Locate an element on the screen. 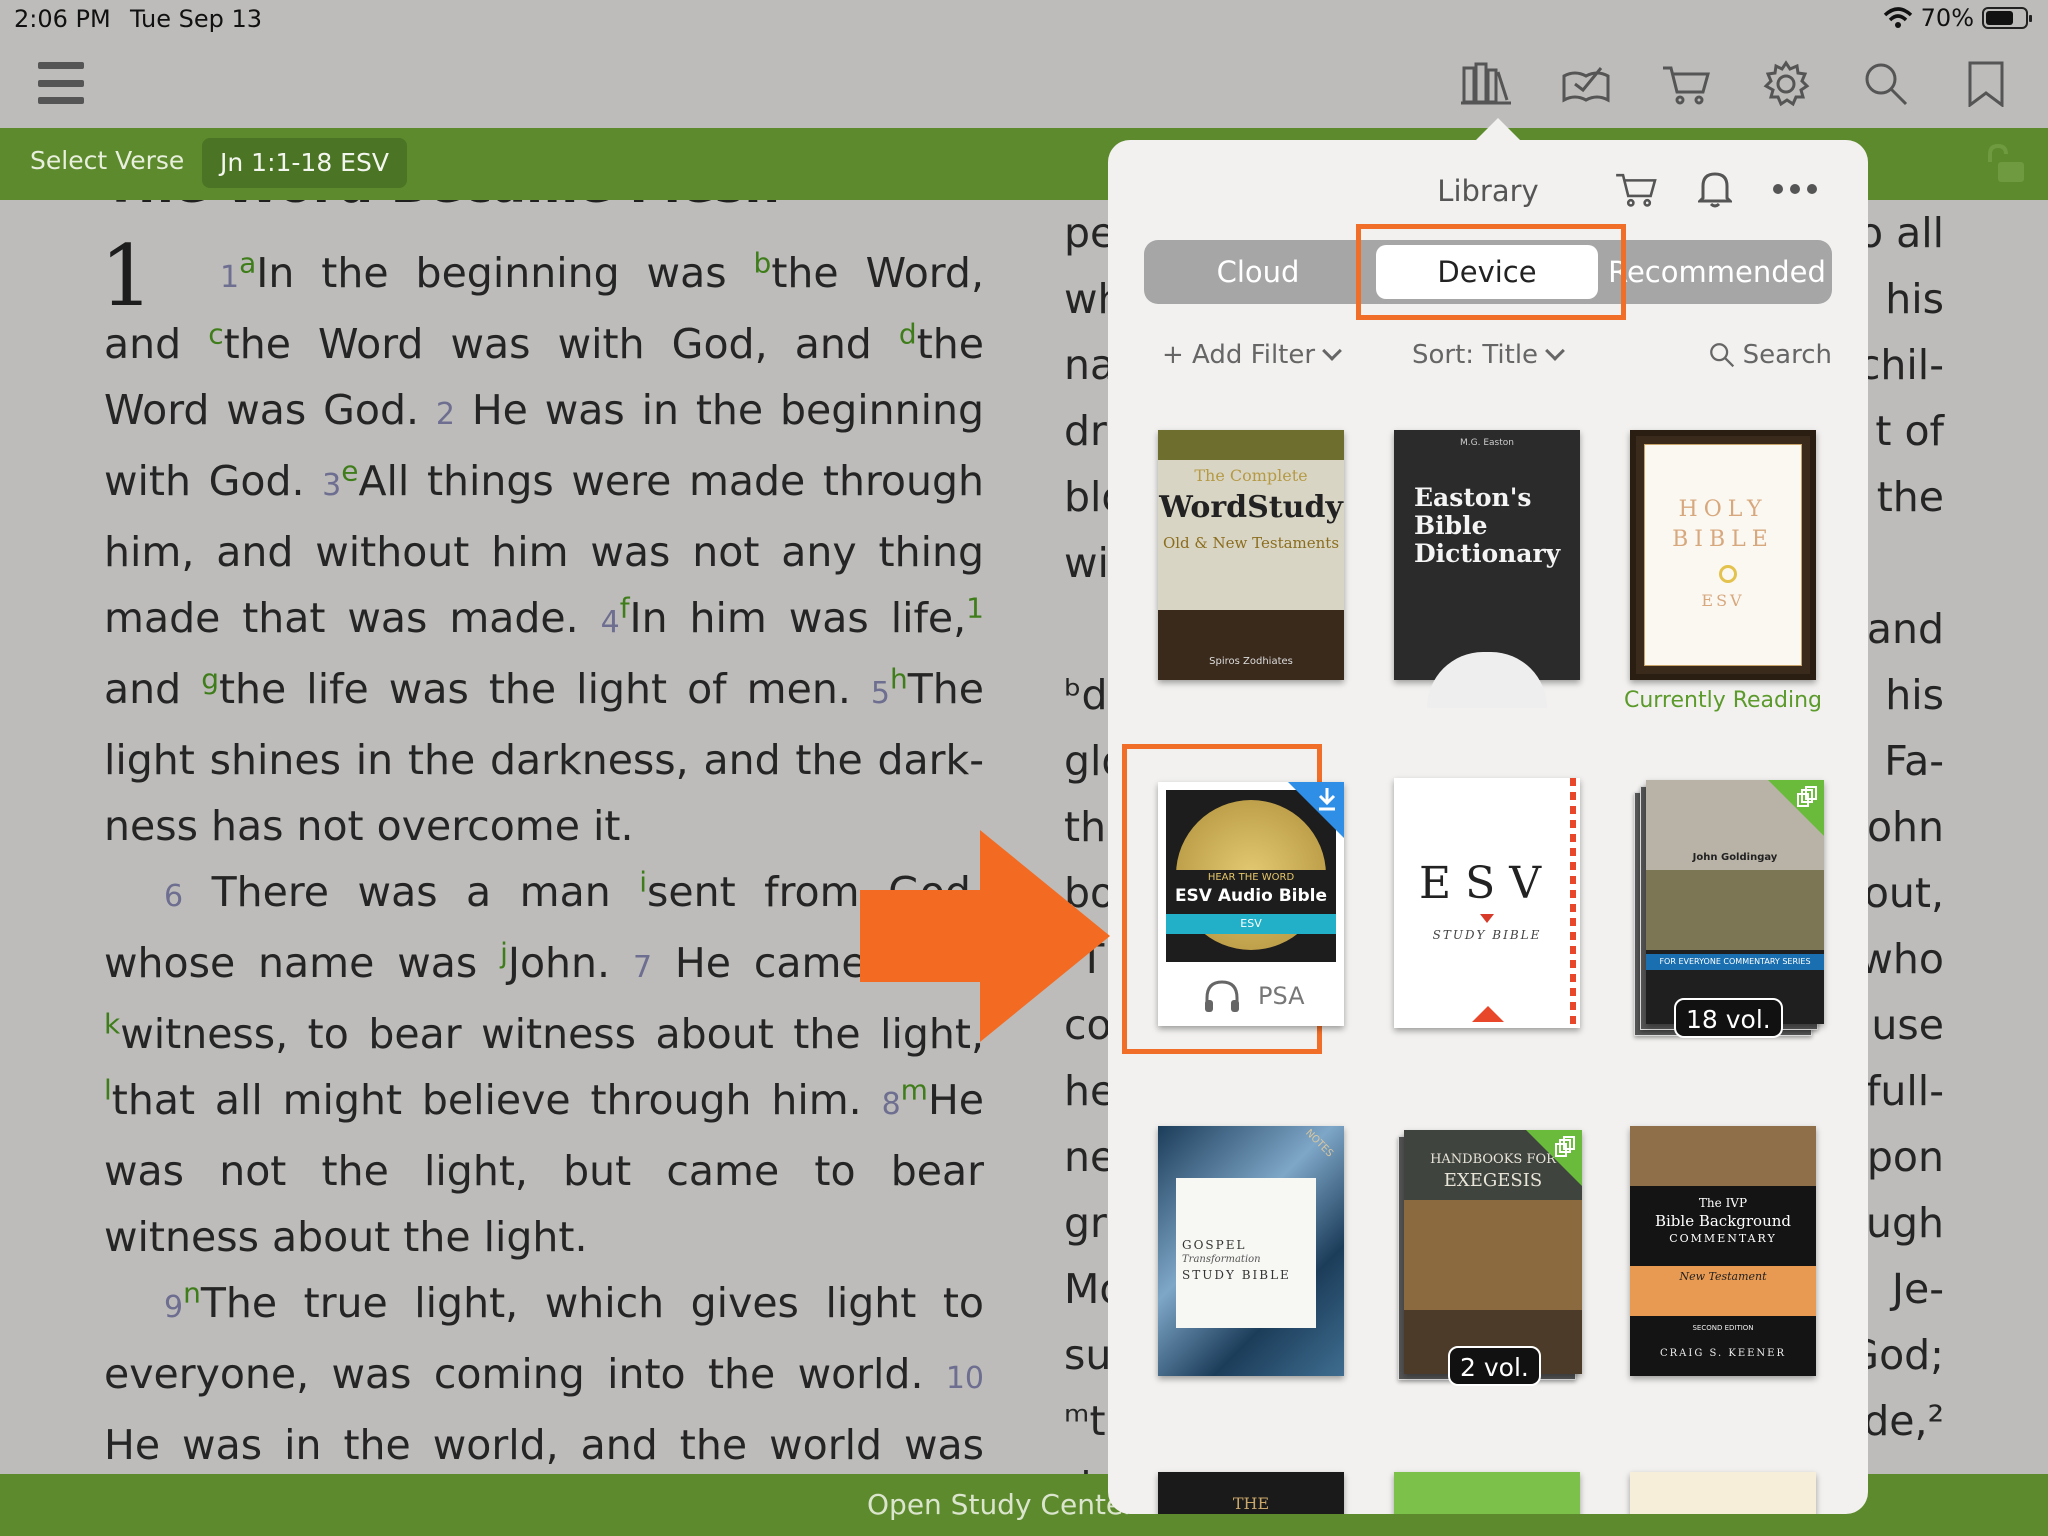 This screenshot has width=2048, height=1536. currently-reading-label: Currently Reading is located at coordinates (1723, 700).